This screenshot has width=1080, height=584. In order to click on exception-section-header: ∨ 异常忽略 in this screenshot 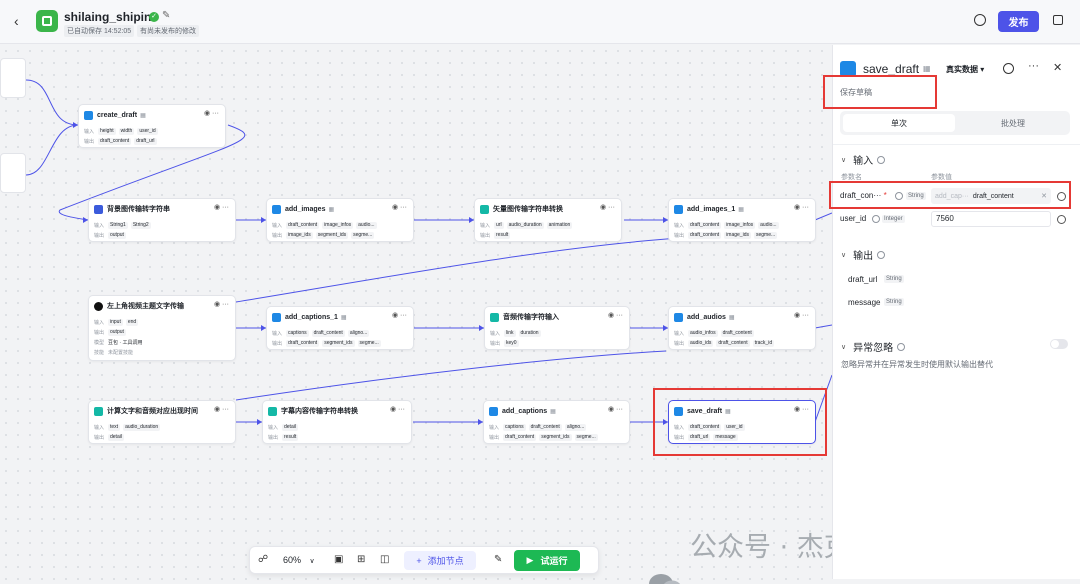, I will do `click(873, 346)`.